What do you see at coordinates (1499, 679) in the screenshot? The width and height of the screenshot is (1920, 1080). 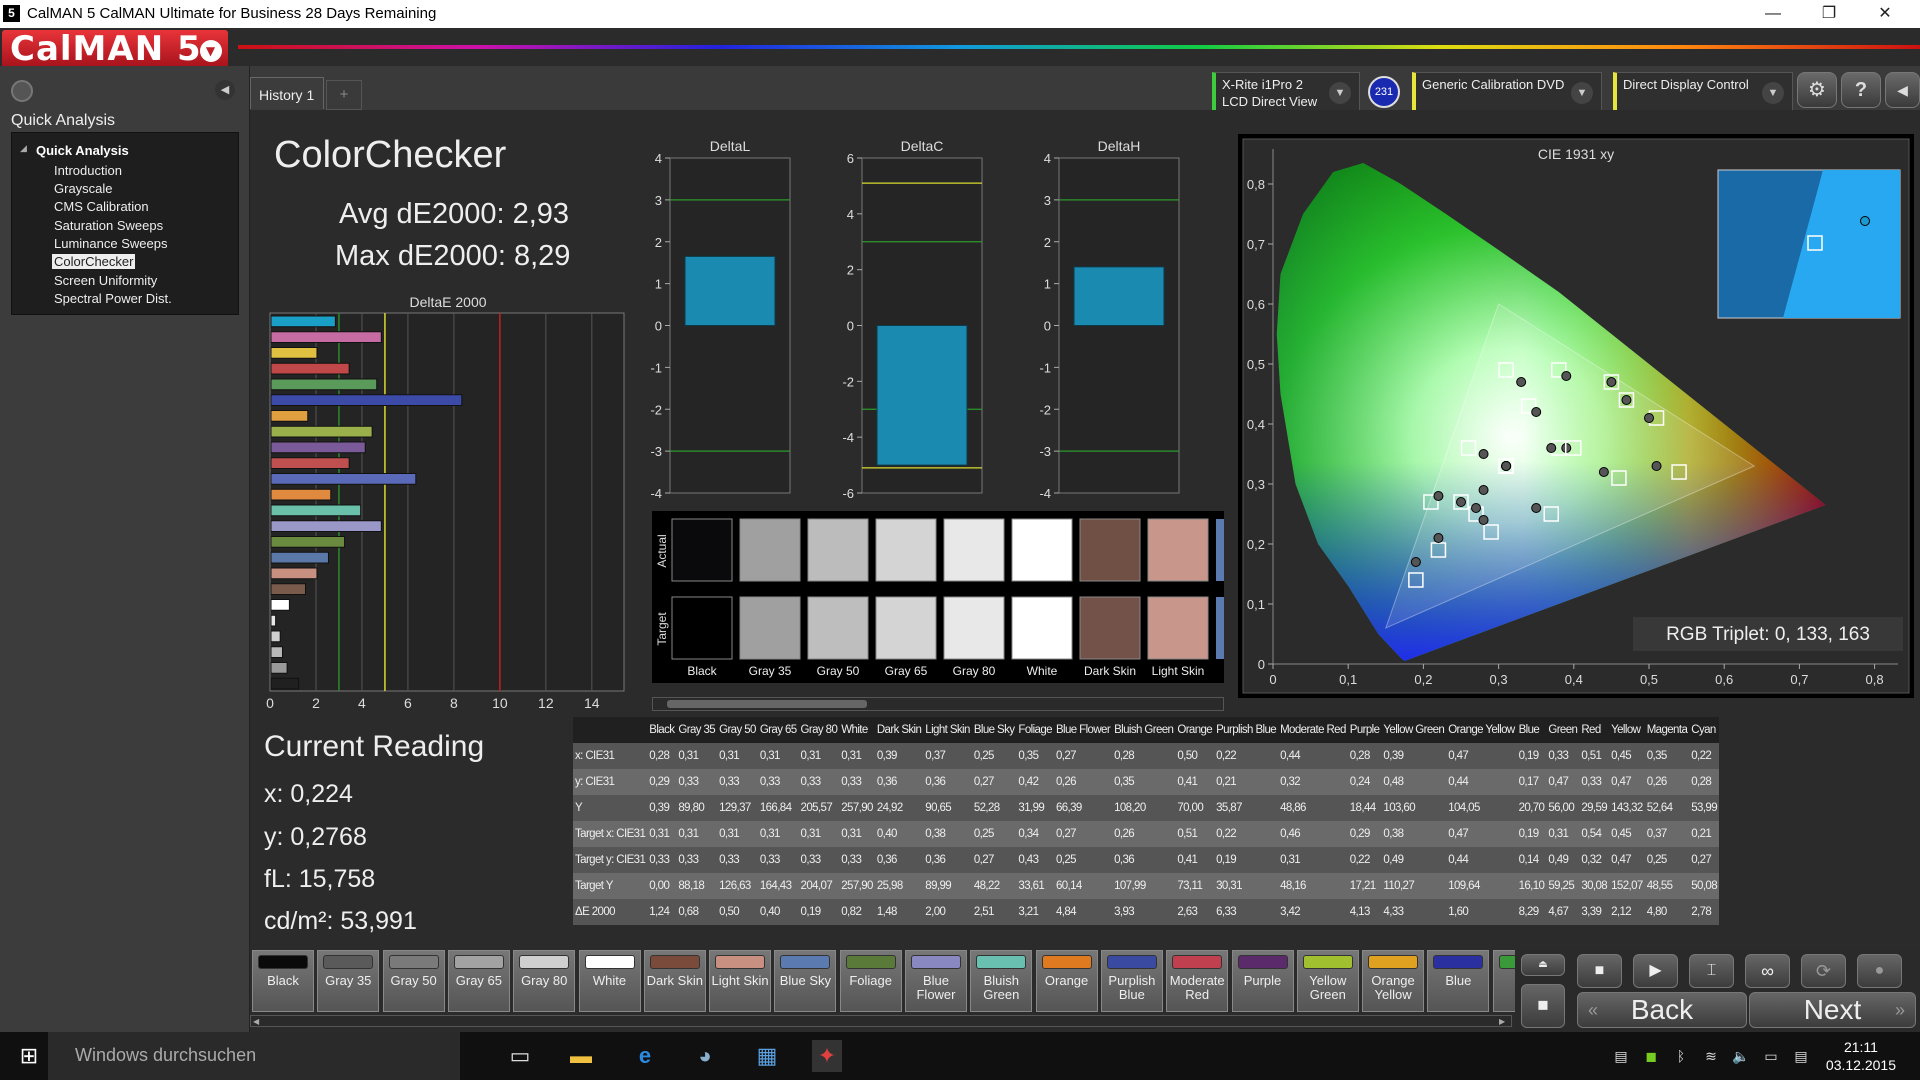 I see `cie-xtick: 0,3` at bounding box center [1499, 679].